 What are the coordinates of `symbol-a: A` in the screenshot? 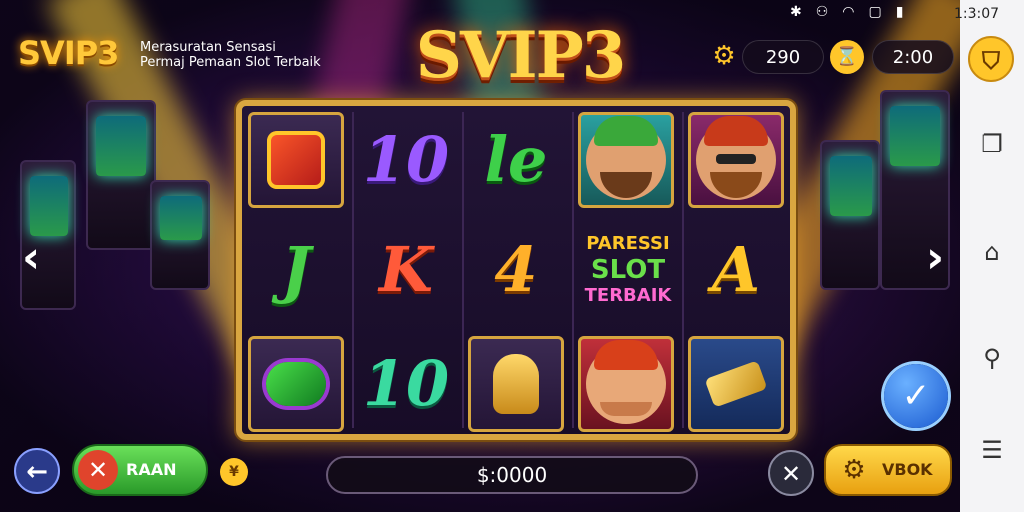 It's located at (736, 269).